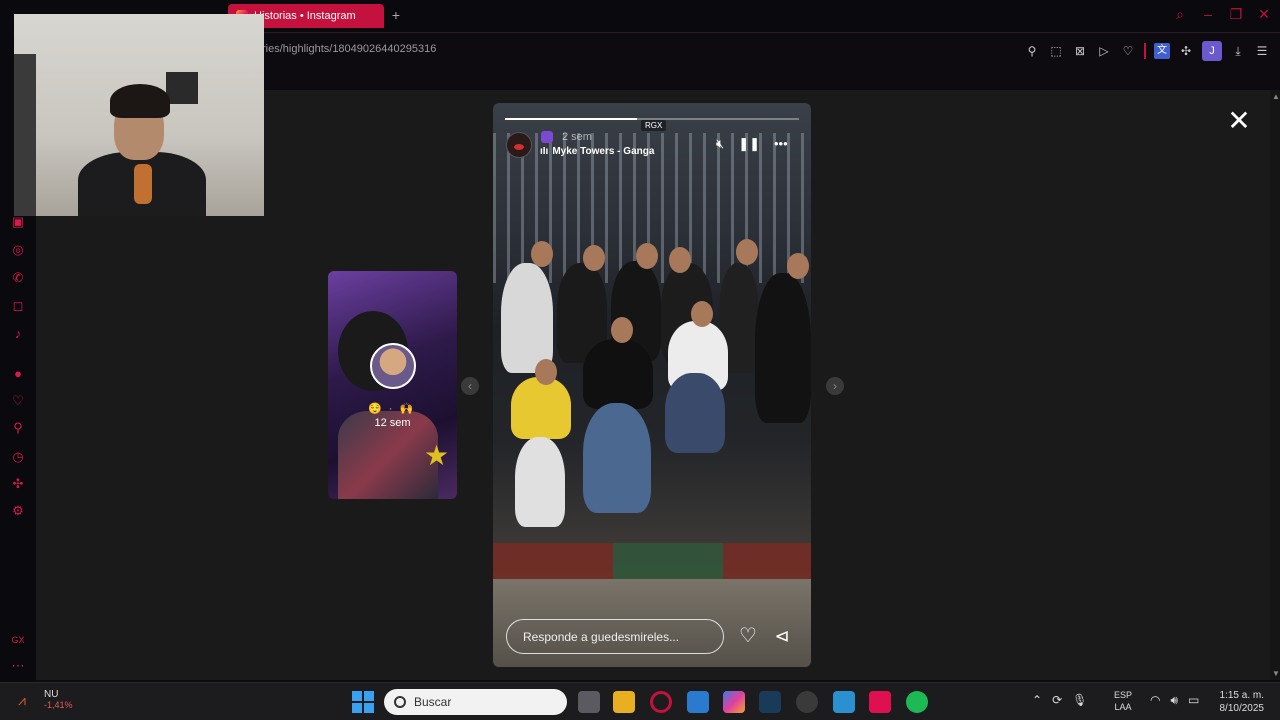 This screenshot has width=1280, height=720. Describe the element at coordinates (770, 702) in the screenshot. I see `steam-icon` at that location.